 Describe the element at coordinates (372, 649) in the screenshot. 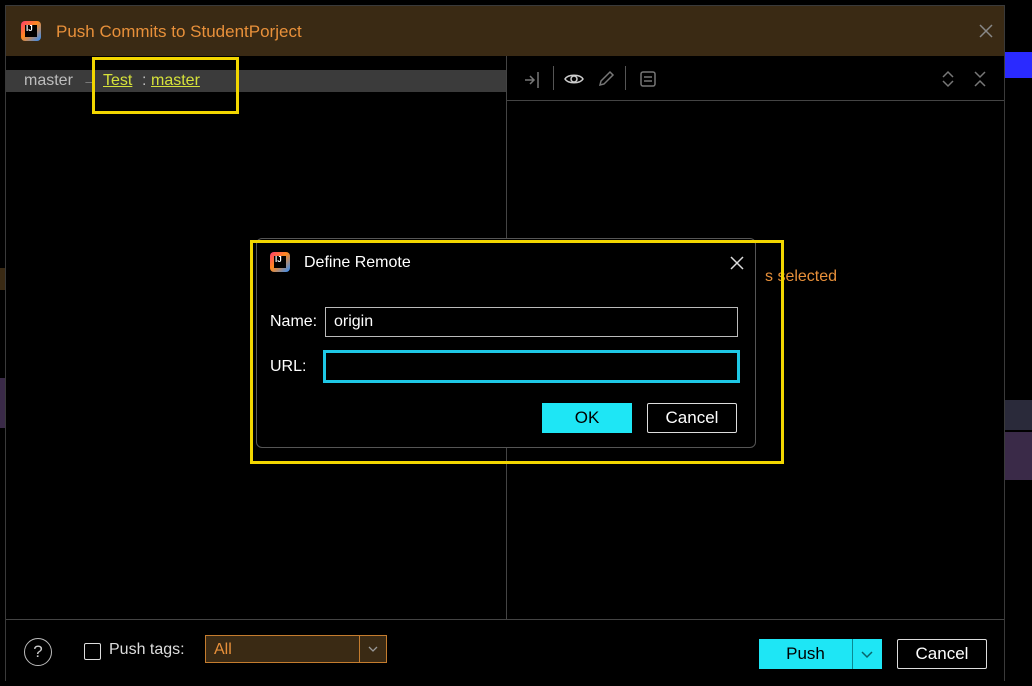

I see `chevron-down-icon` at that location.